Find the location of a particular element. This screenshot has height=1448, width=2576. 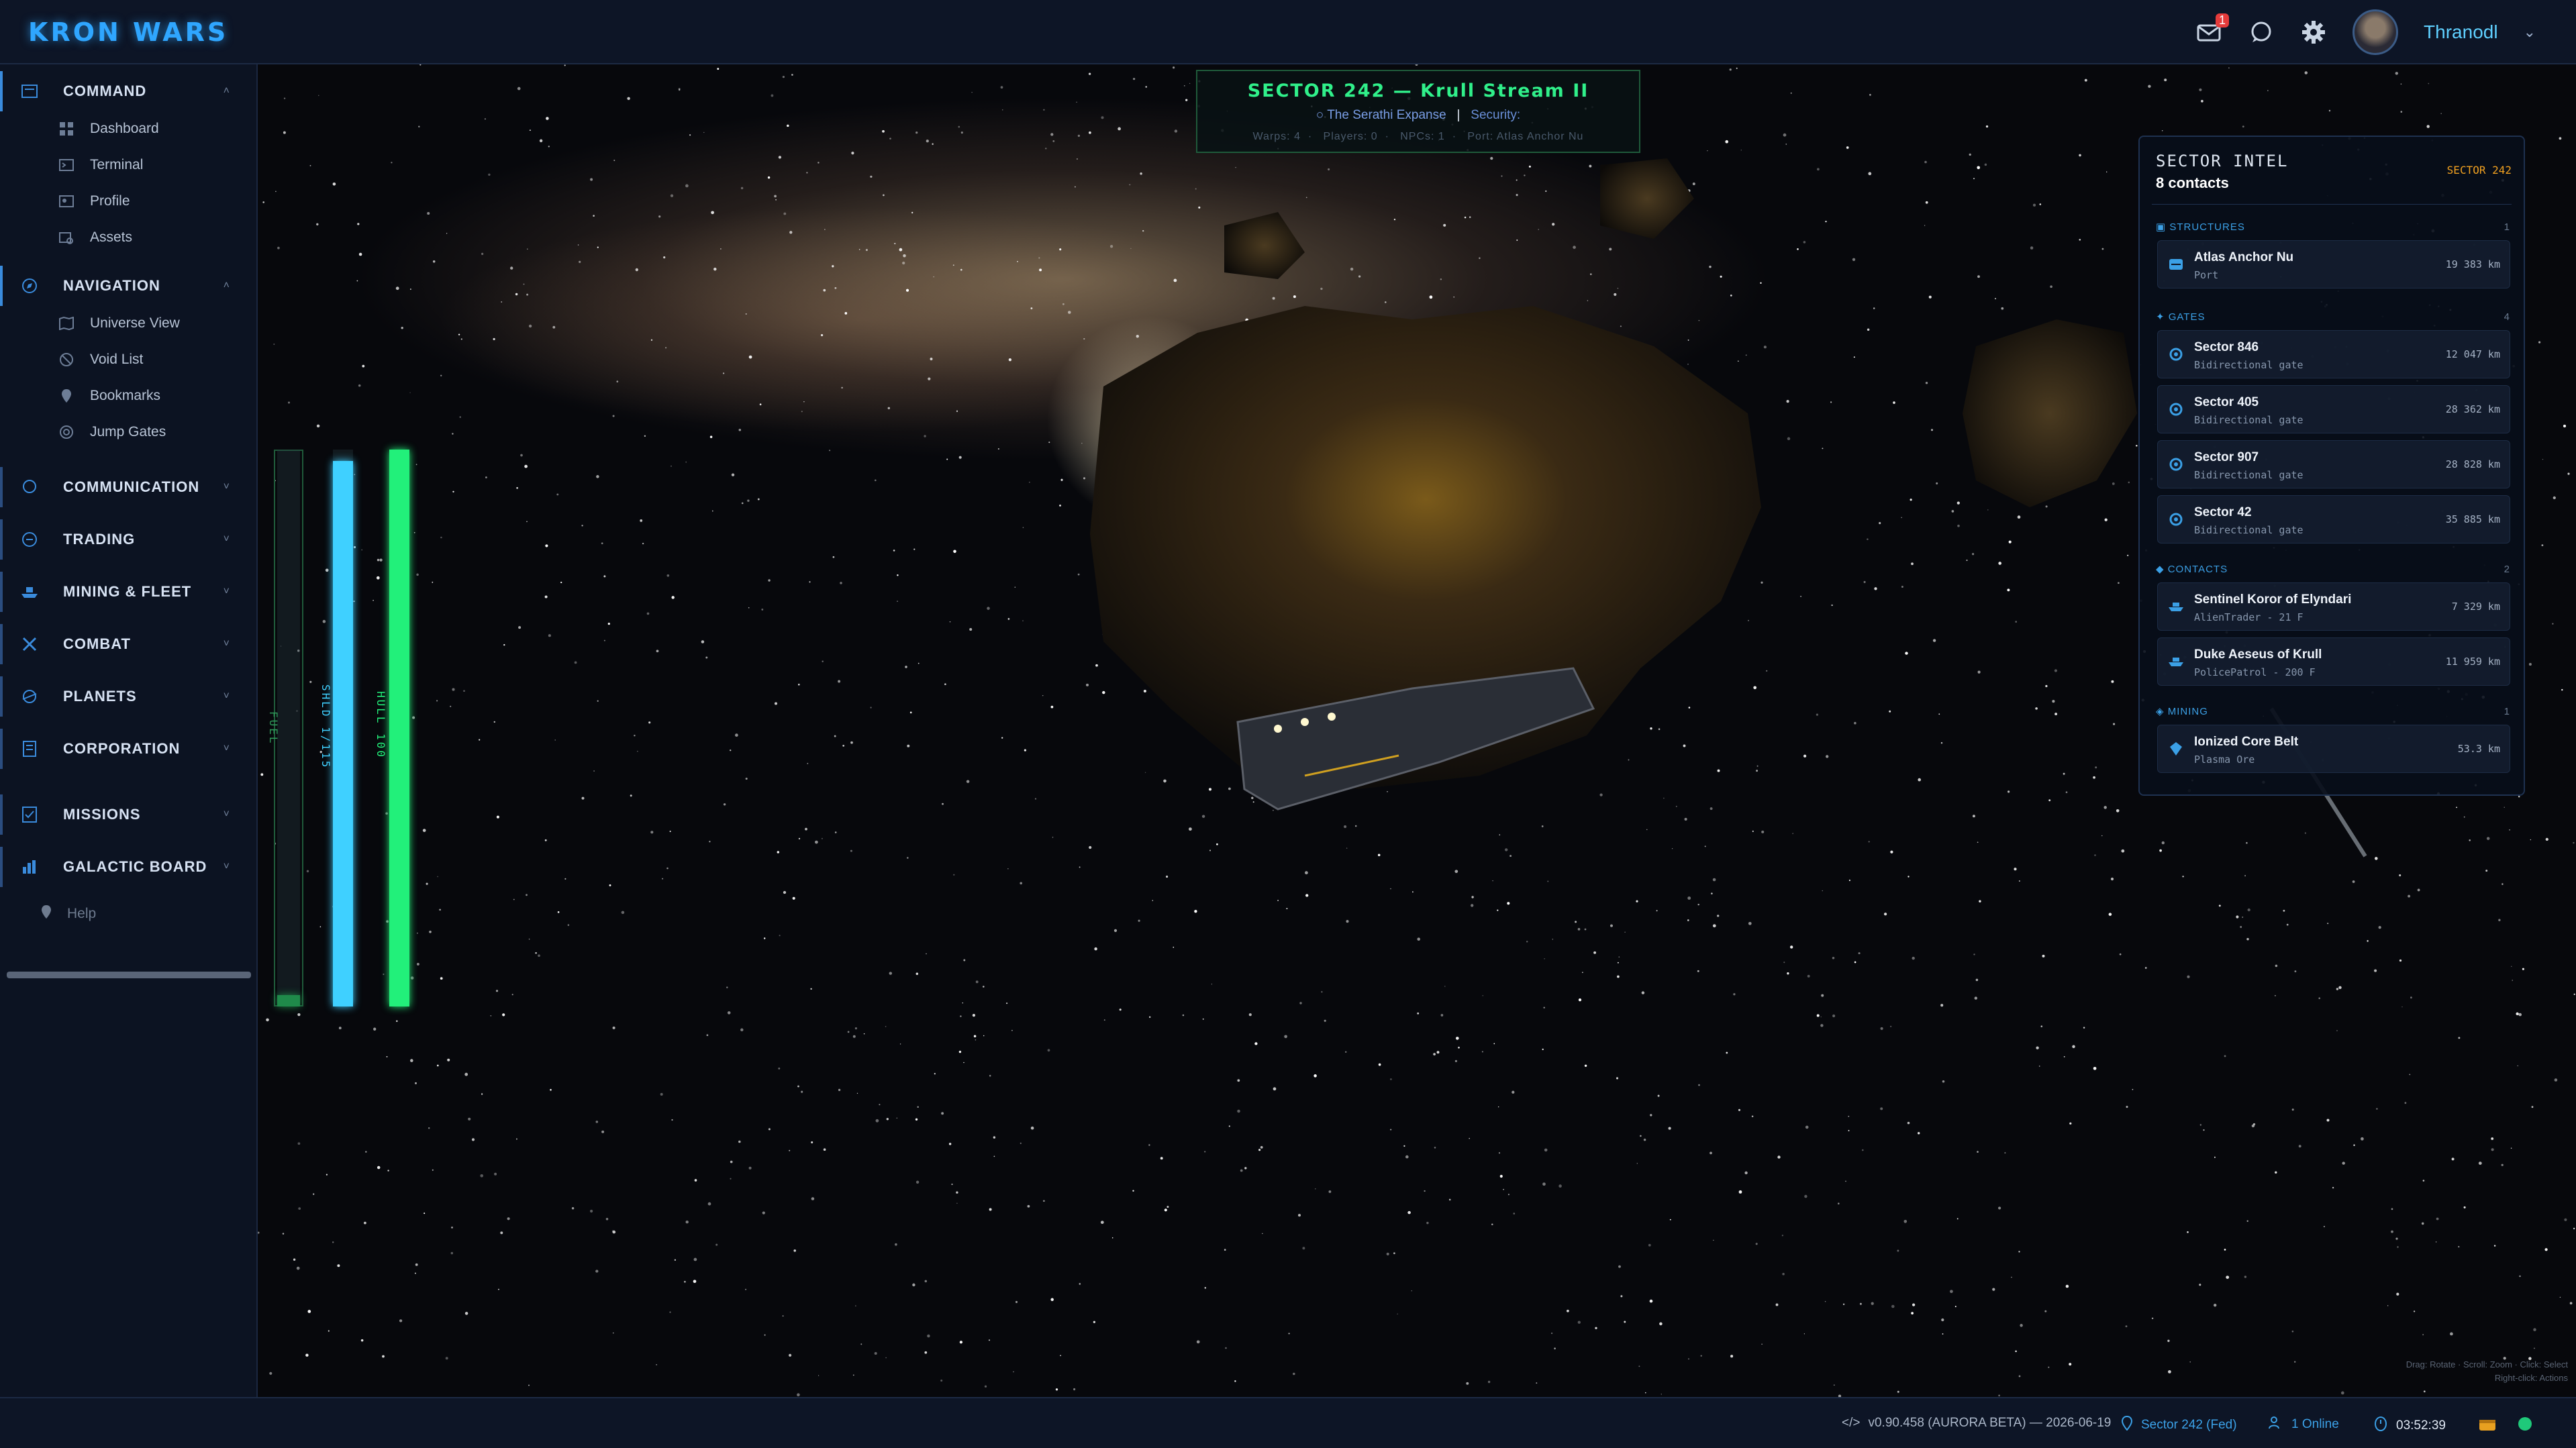

help-link: Help is located at coordinates (68, 913).